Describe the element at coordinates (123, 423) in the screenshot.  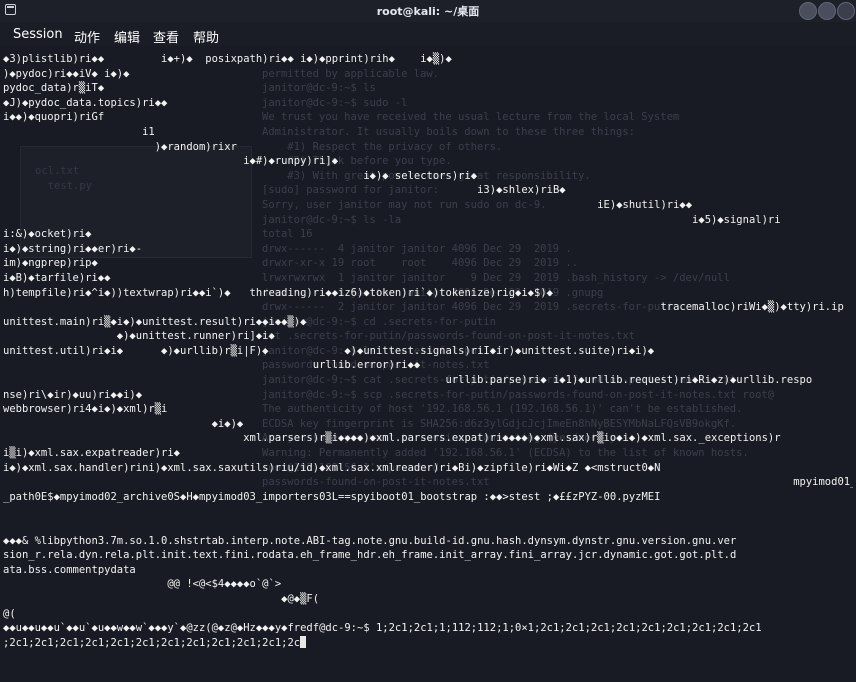
I see `terminal-line: ◆i◆)◆` at that location.